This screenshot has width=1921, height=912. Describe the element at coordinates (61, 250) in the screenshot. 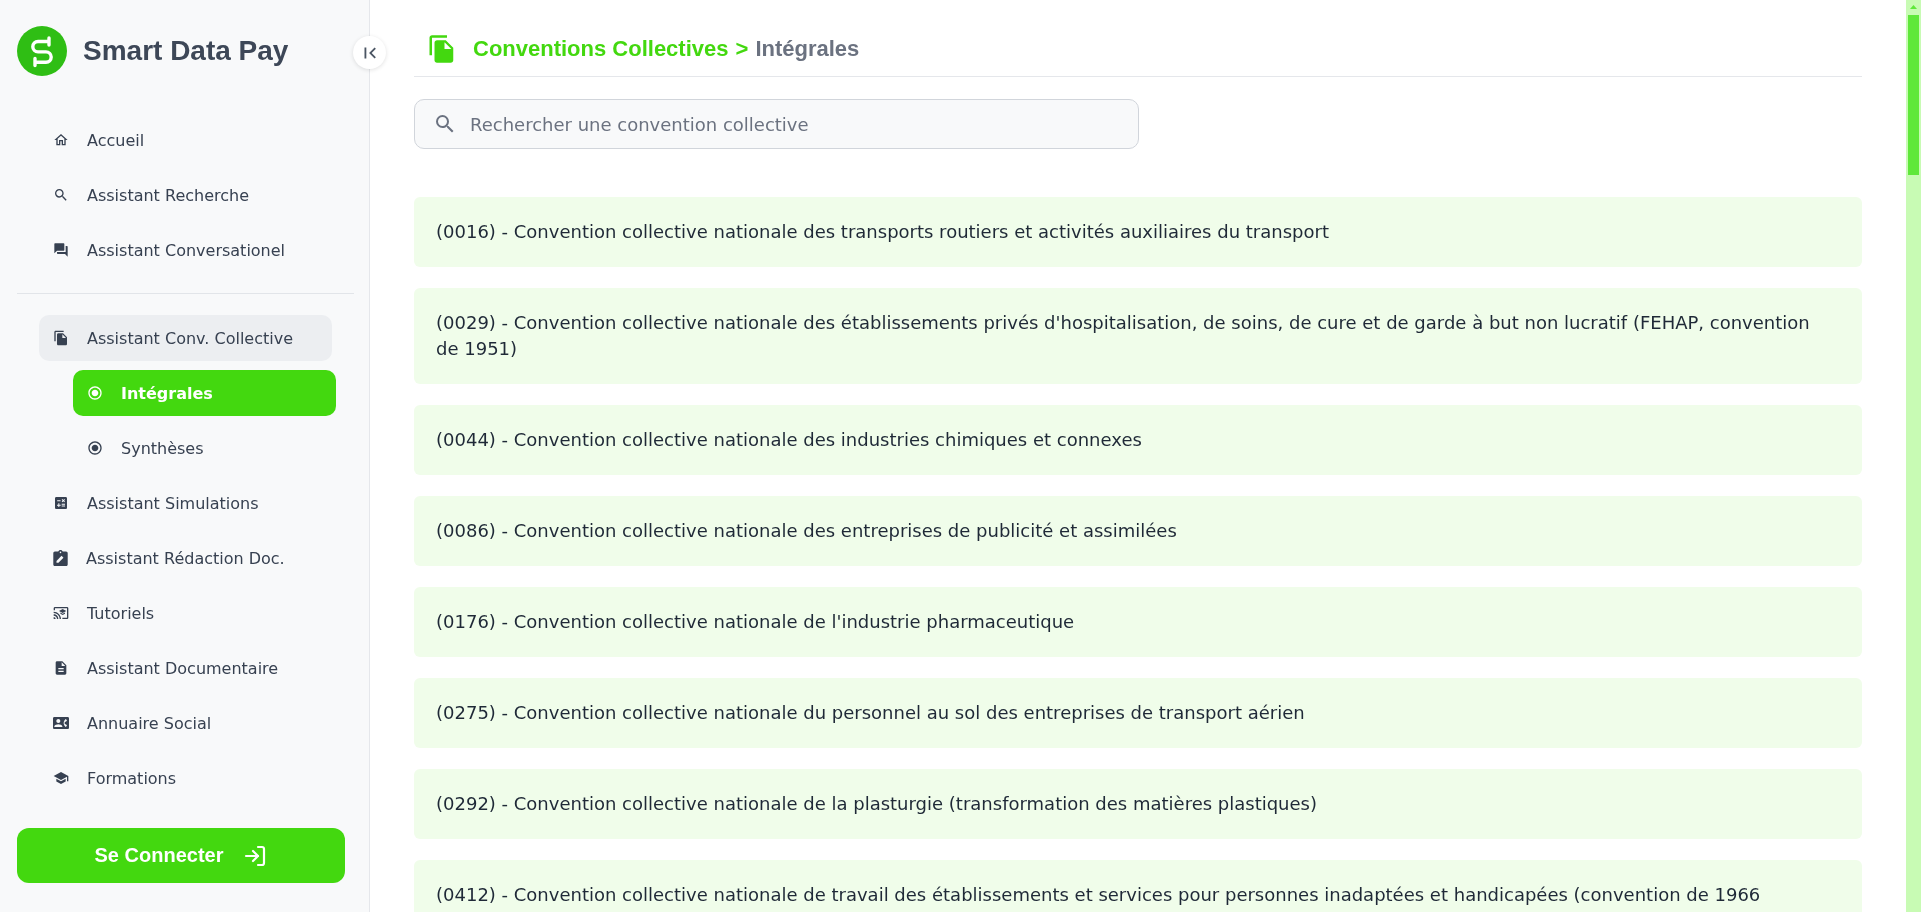

I see `chat-bubbles-icon` at that location.